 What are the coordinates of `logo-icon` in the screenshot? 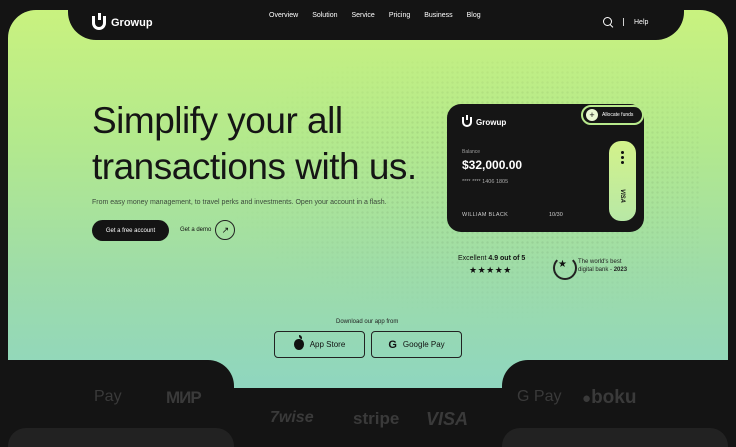 It's located at (99, 21).